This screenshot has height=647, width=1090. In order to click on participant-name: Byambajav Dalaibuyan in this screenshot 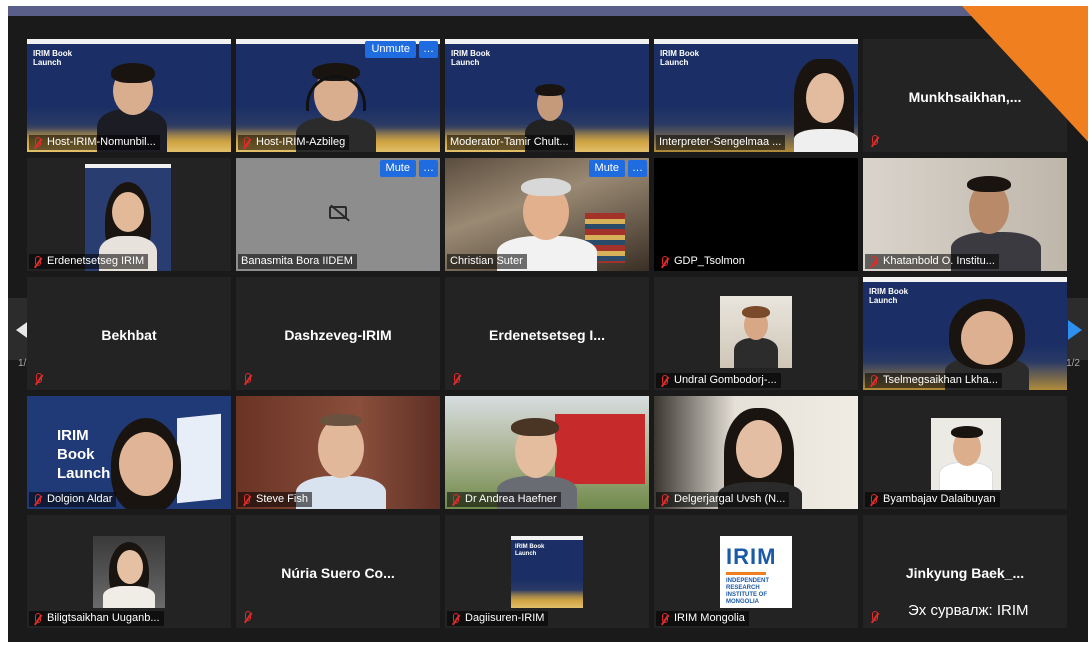, I will do `click(932, 499)`.